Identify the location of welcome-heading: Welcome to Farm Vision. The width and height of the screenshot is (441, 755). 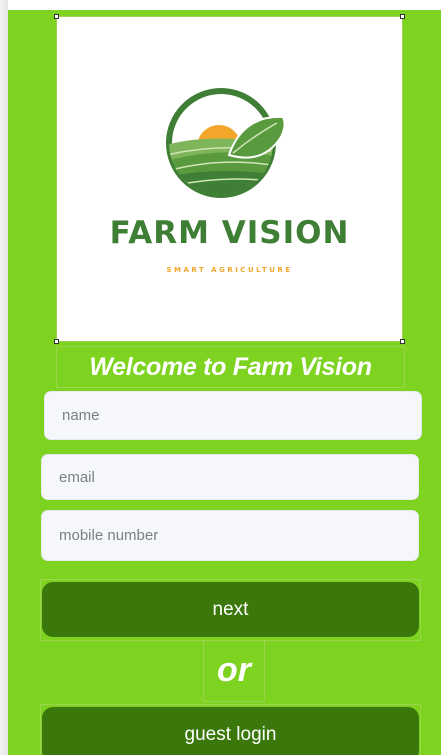
(230, 367).